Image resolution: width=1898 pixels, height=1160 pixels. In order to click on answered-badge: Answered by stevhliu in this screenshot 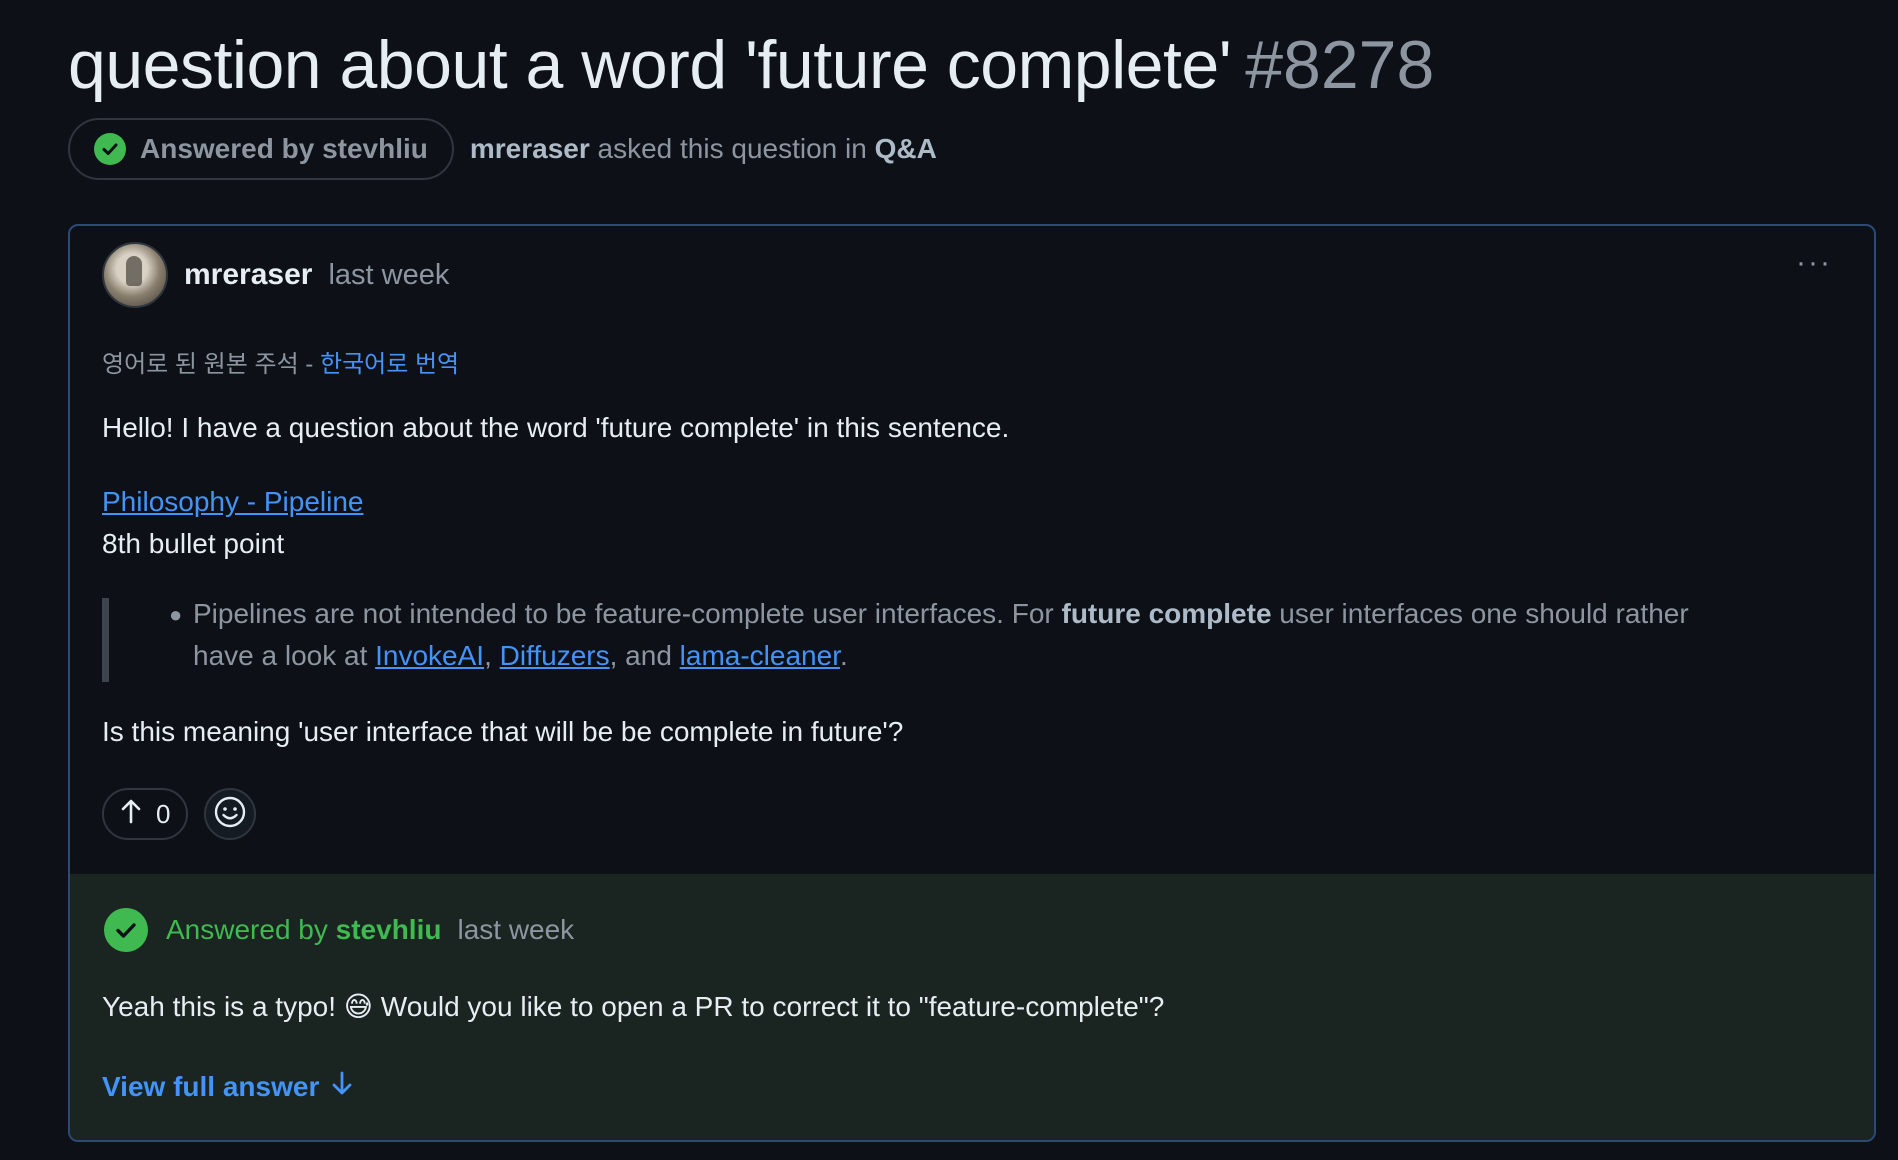, I will do `click(261, 149)`.